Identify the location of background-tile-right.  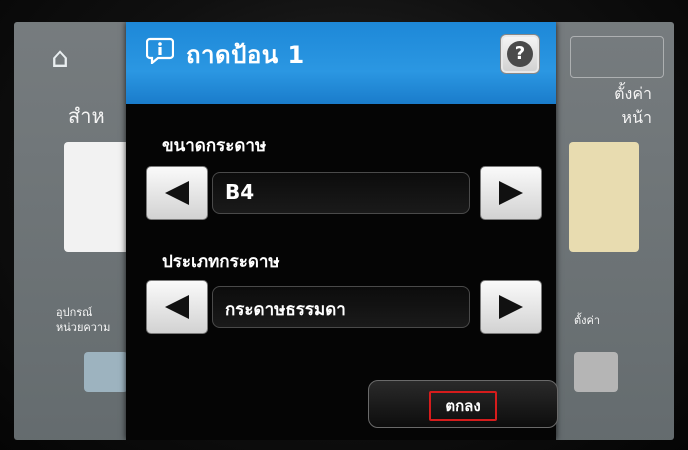
(604, 197).